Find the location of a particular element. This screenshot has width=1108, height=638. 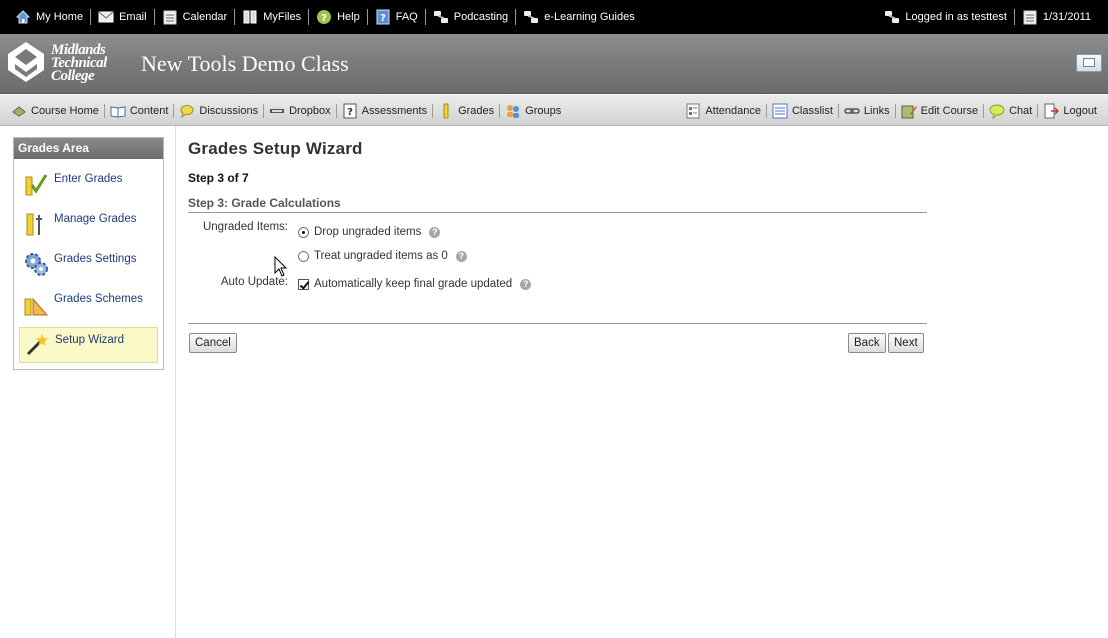

nav-label: Dropbox is located at coordinates (310, 110).